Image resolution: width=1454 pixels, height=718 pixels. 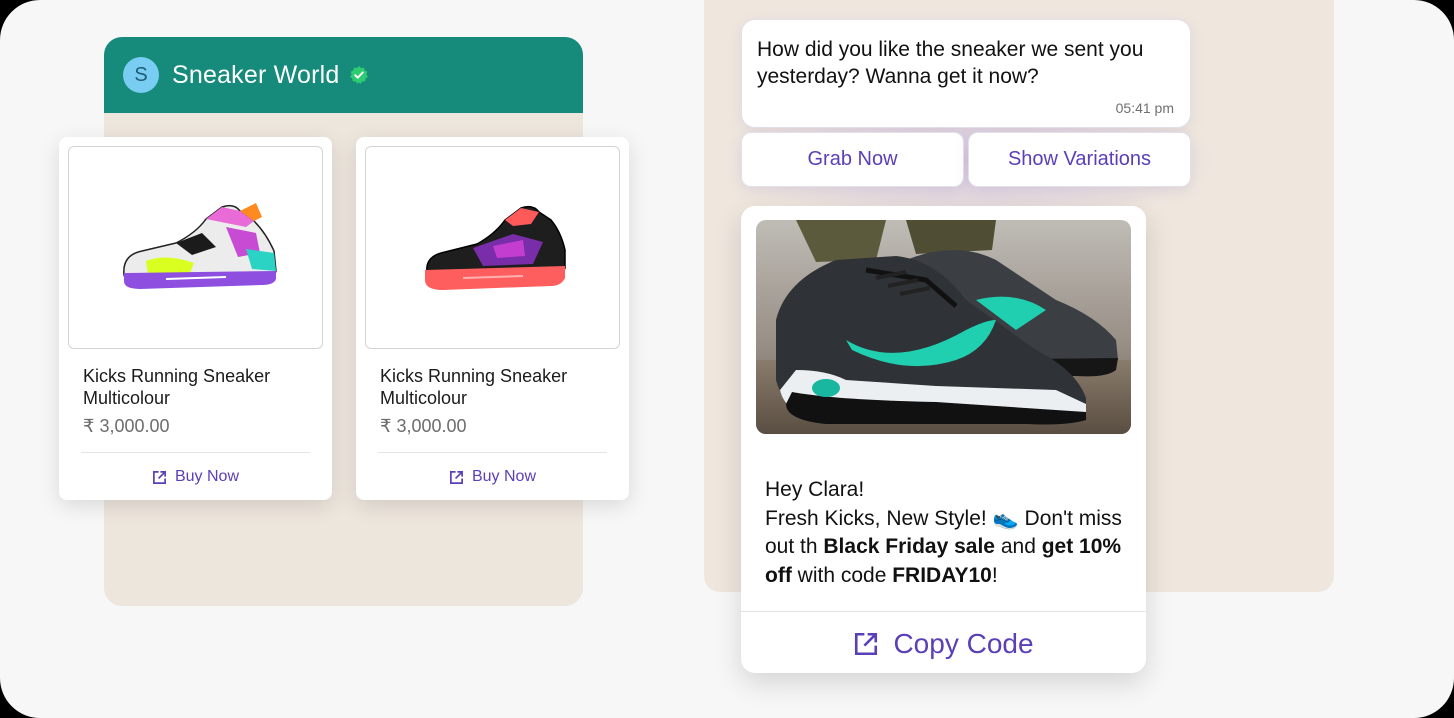 I want to click on sneaker-black-red-image, so click(x=495, y=247).